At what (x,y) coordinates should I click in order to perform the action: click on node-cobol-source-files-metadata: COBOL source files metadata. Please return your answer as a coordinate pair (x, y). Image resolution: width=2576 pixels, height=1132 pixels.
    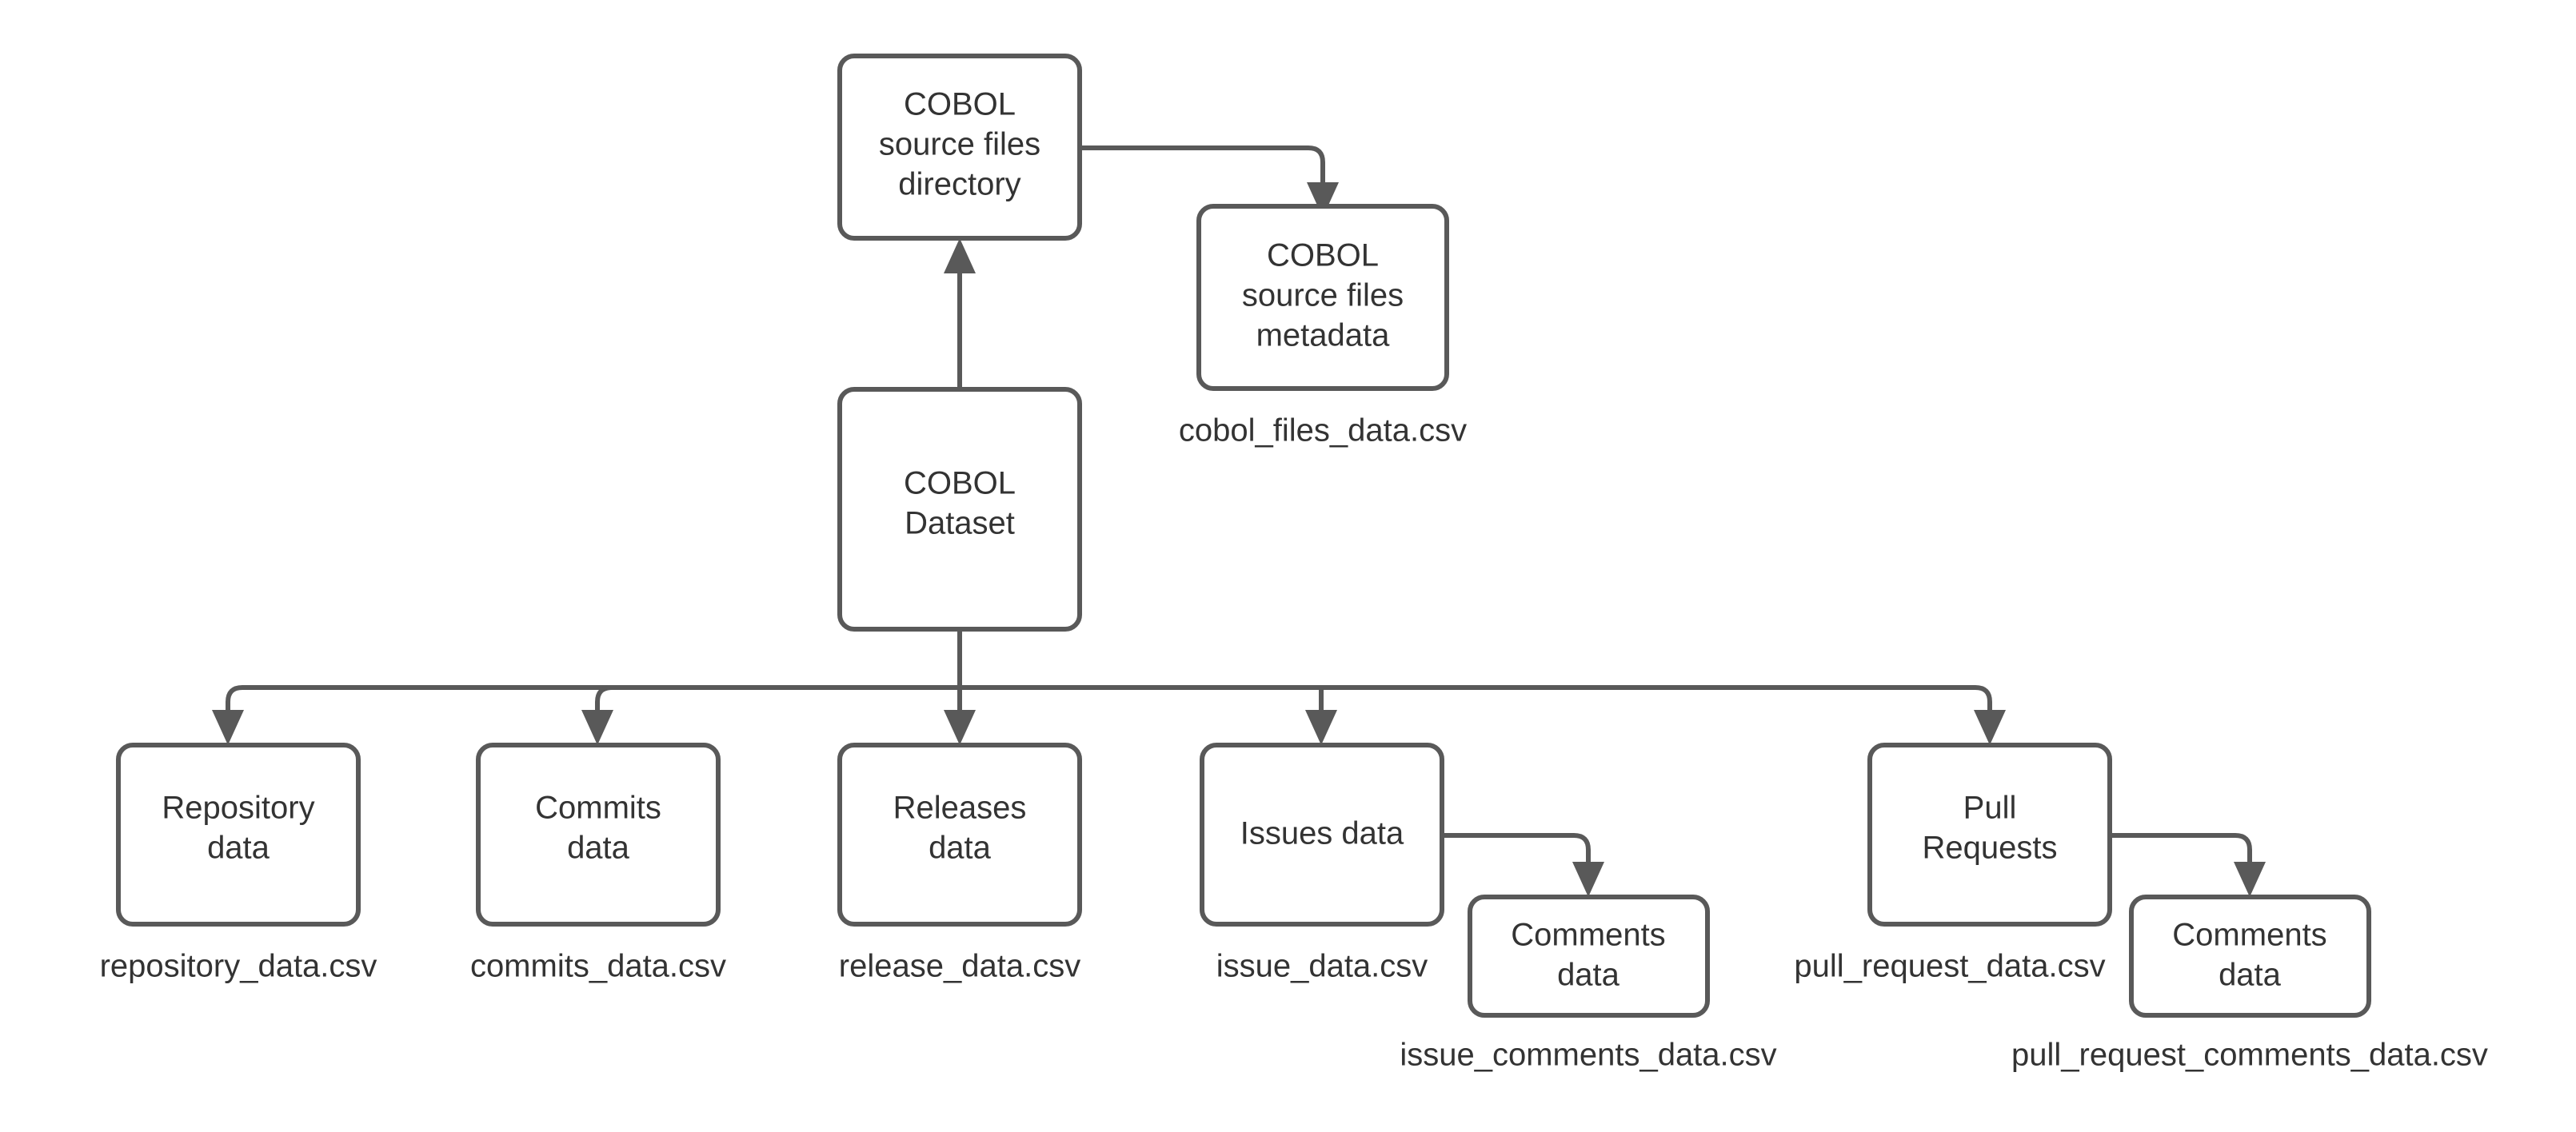
    Looking at the image, I should click on (1322, 297).